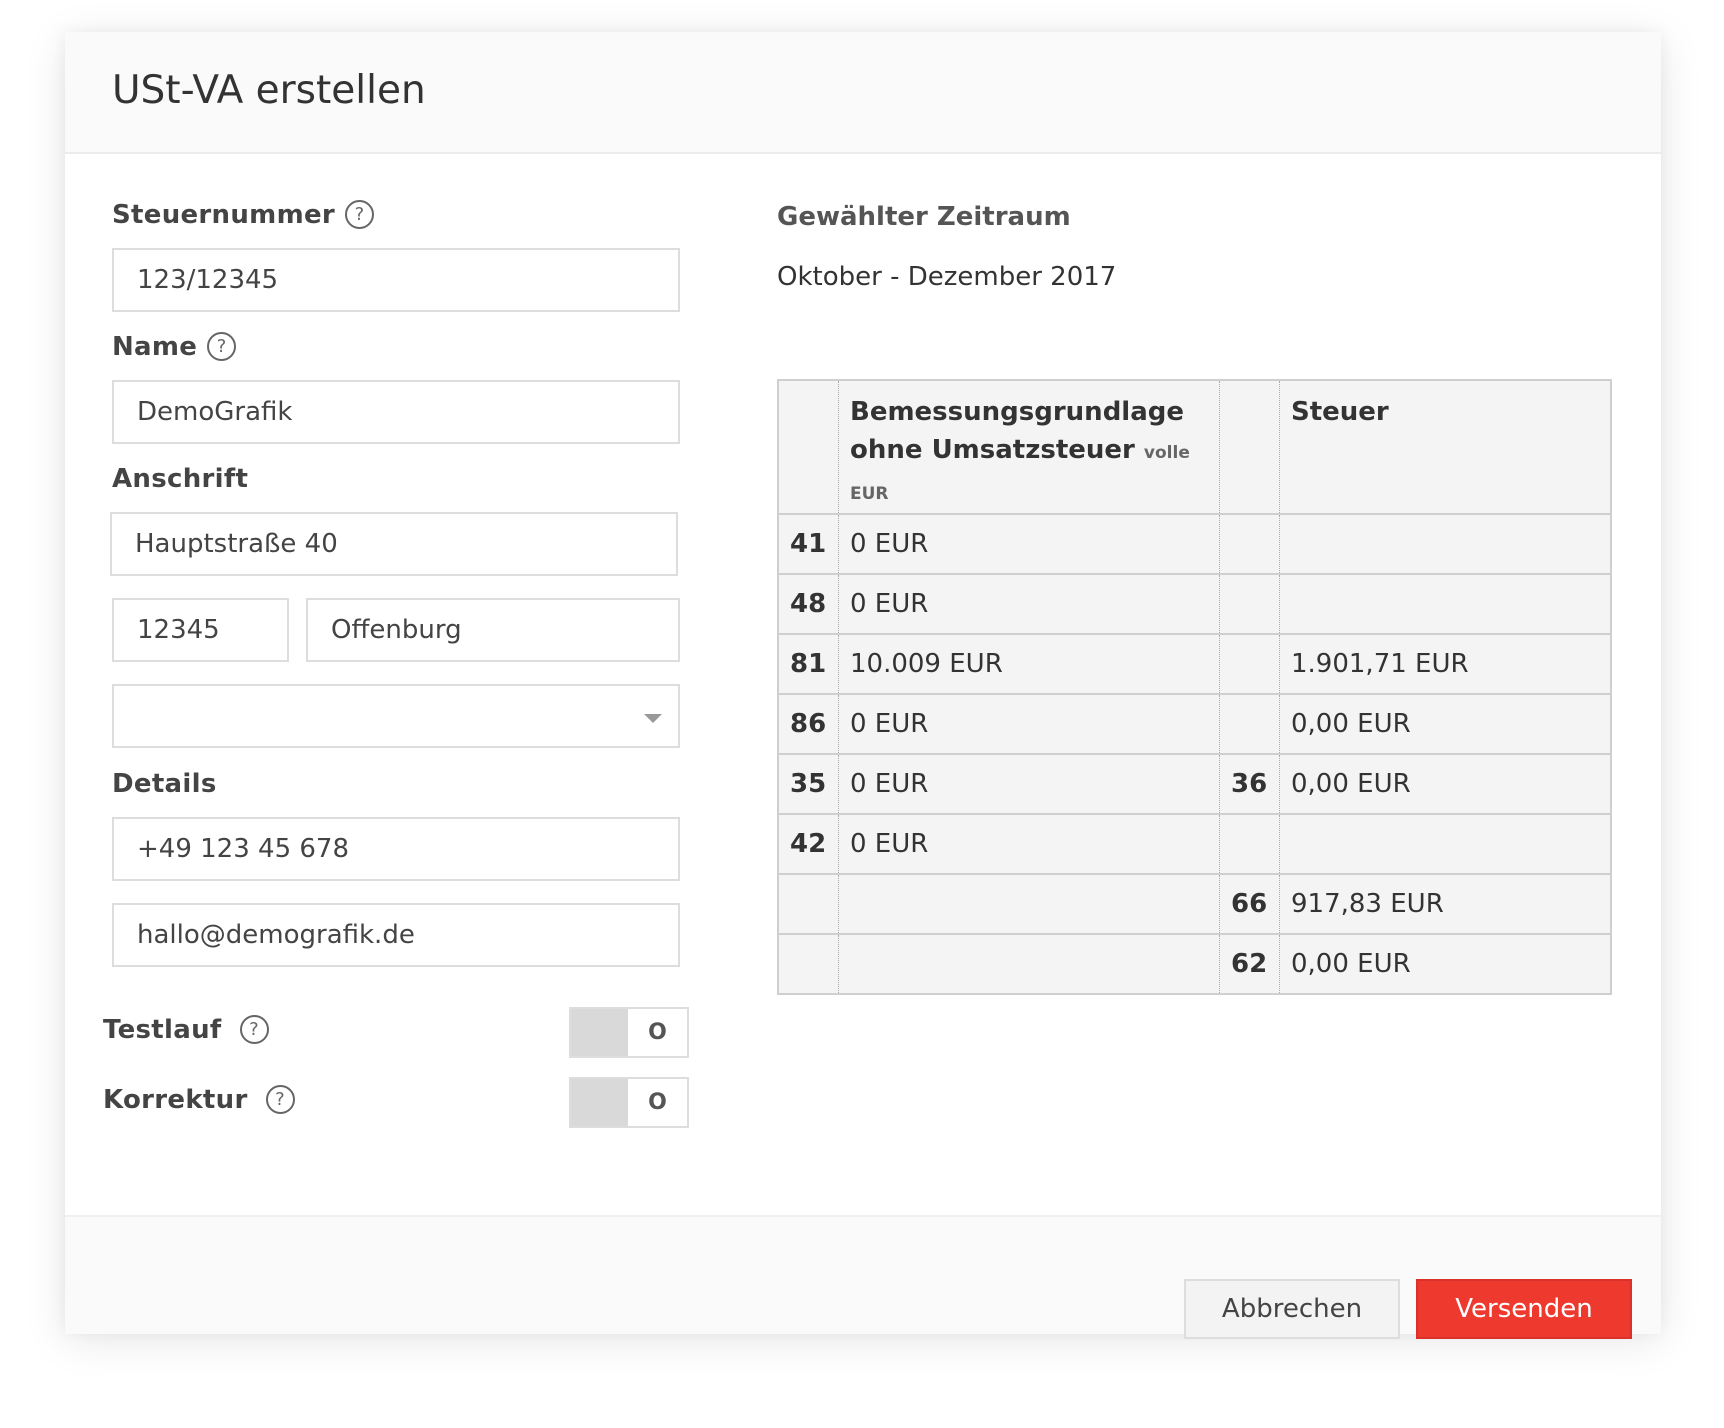 Image resolution: width=1724 pixels, height=1428 pixels. I want to click on table-row: 41 0 EUR, so click(1194, 543).